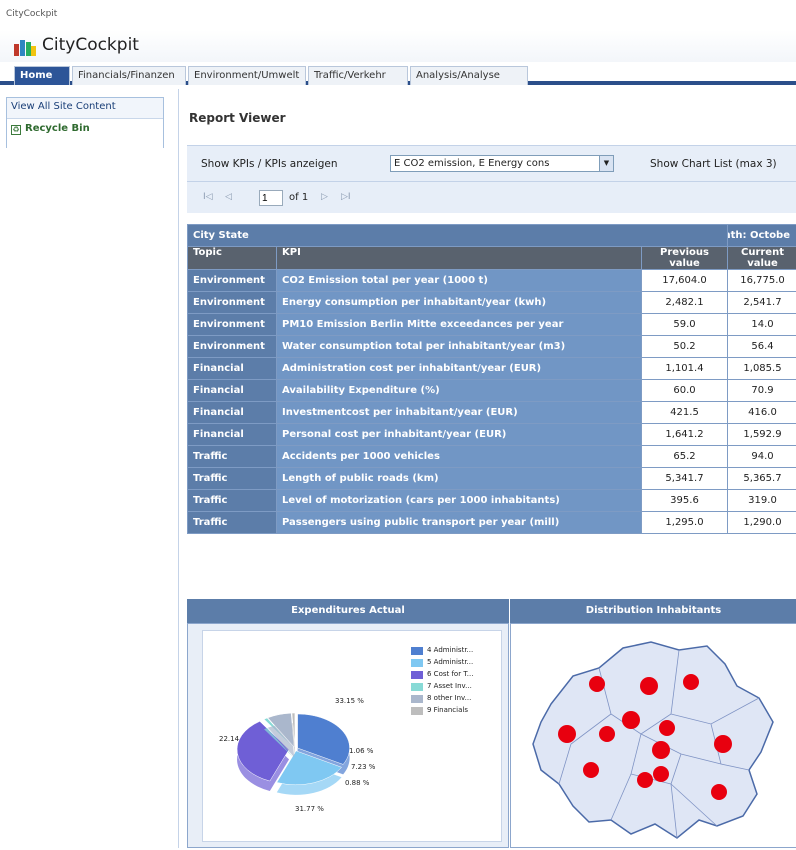  What do you see at coordinates (685, 391) in the screenshot?
I see `row-previous-value: 60.0` at bounding box center [685, 391].